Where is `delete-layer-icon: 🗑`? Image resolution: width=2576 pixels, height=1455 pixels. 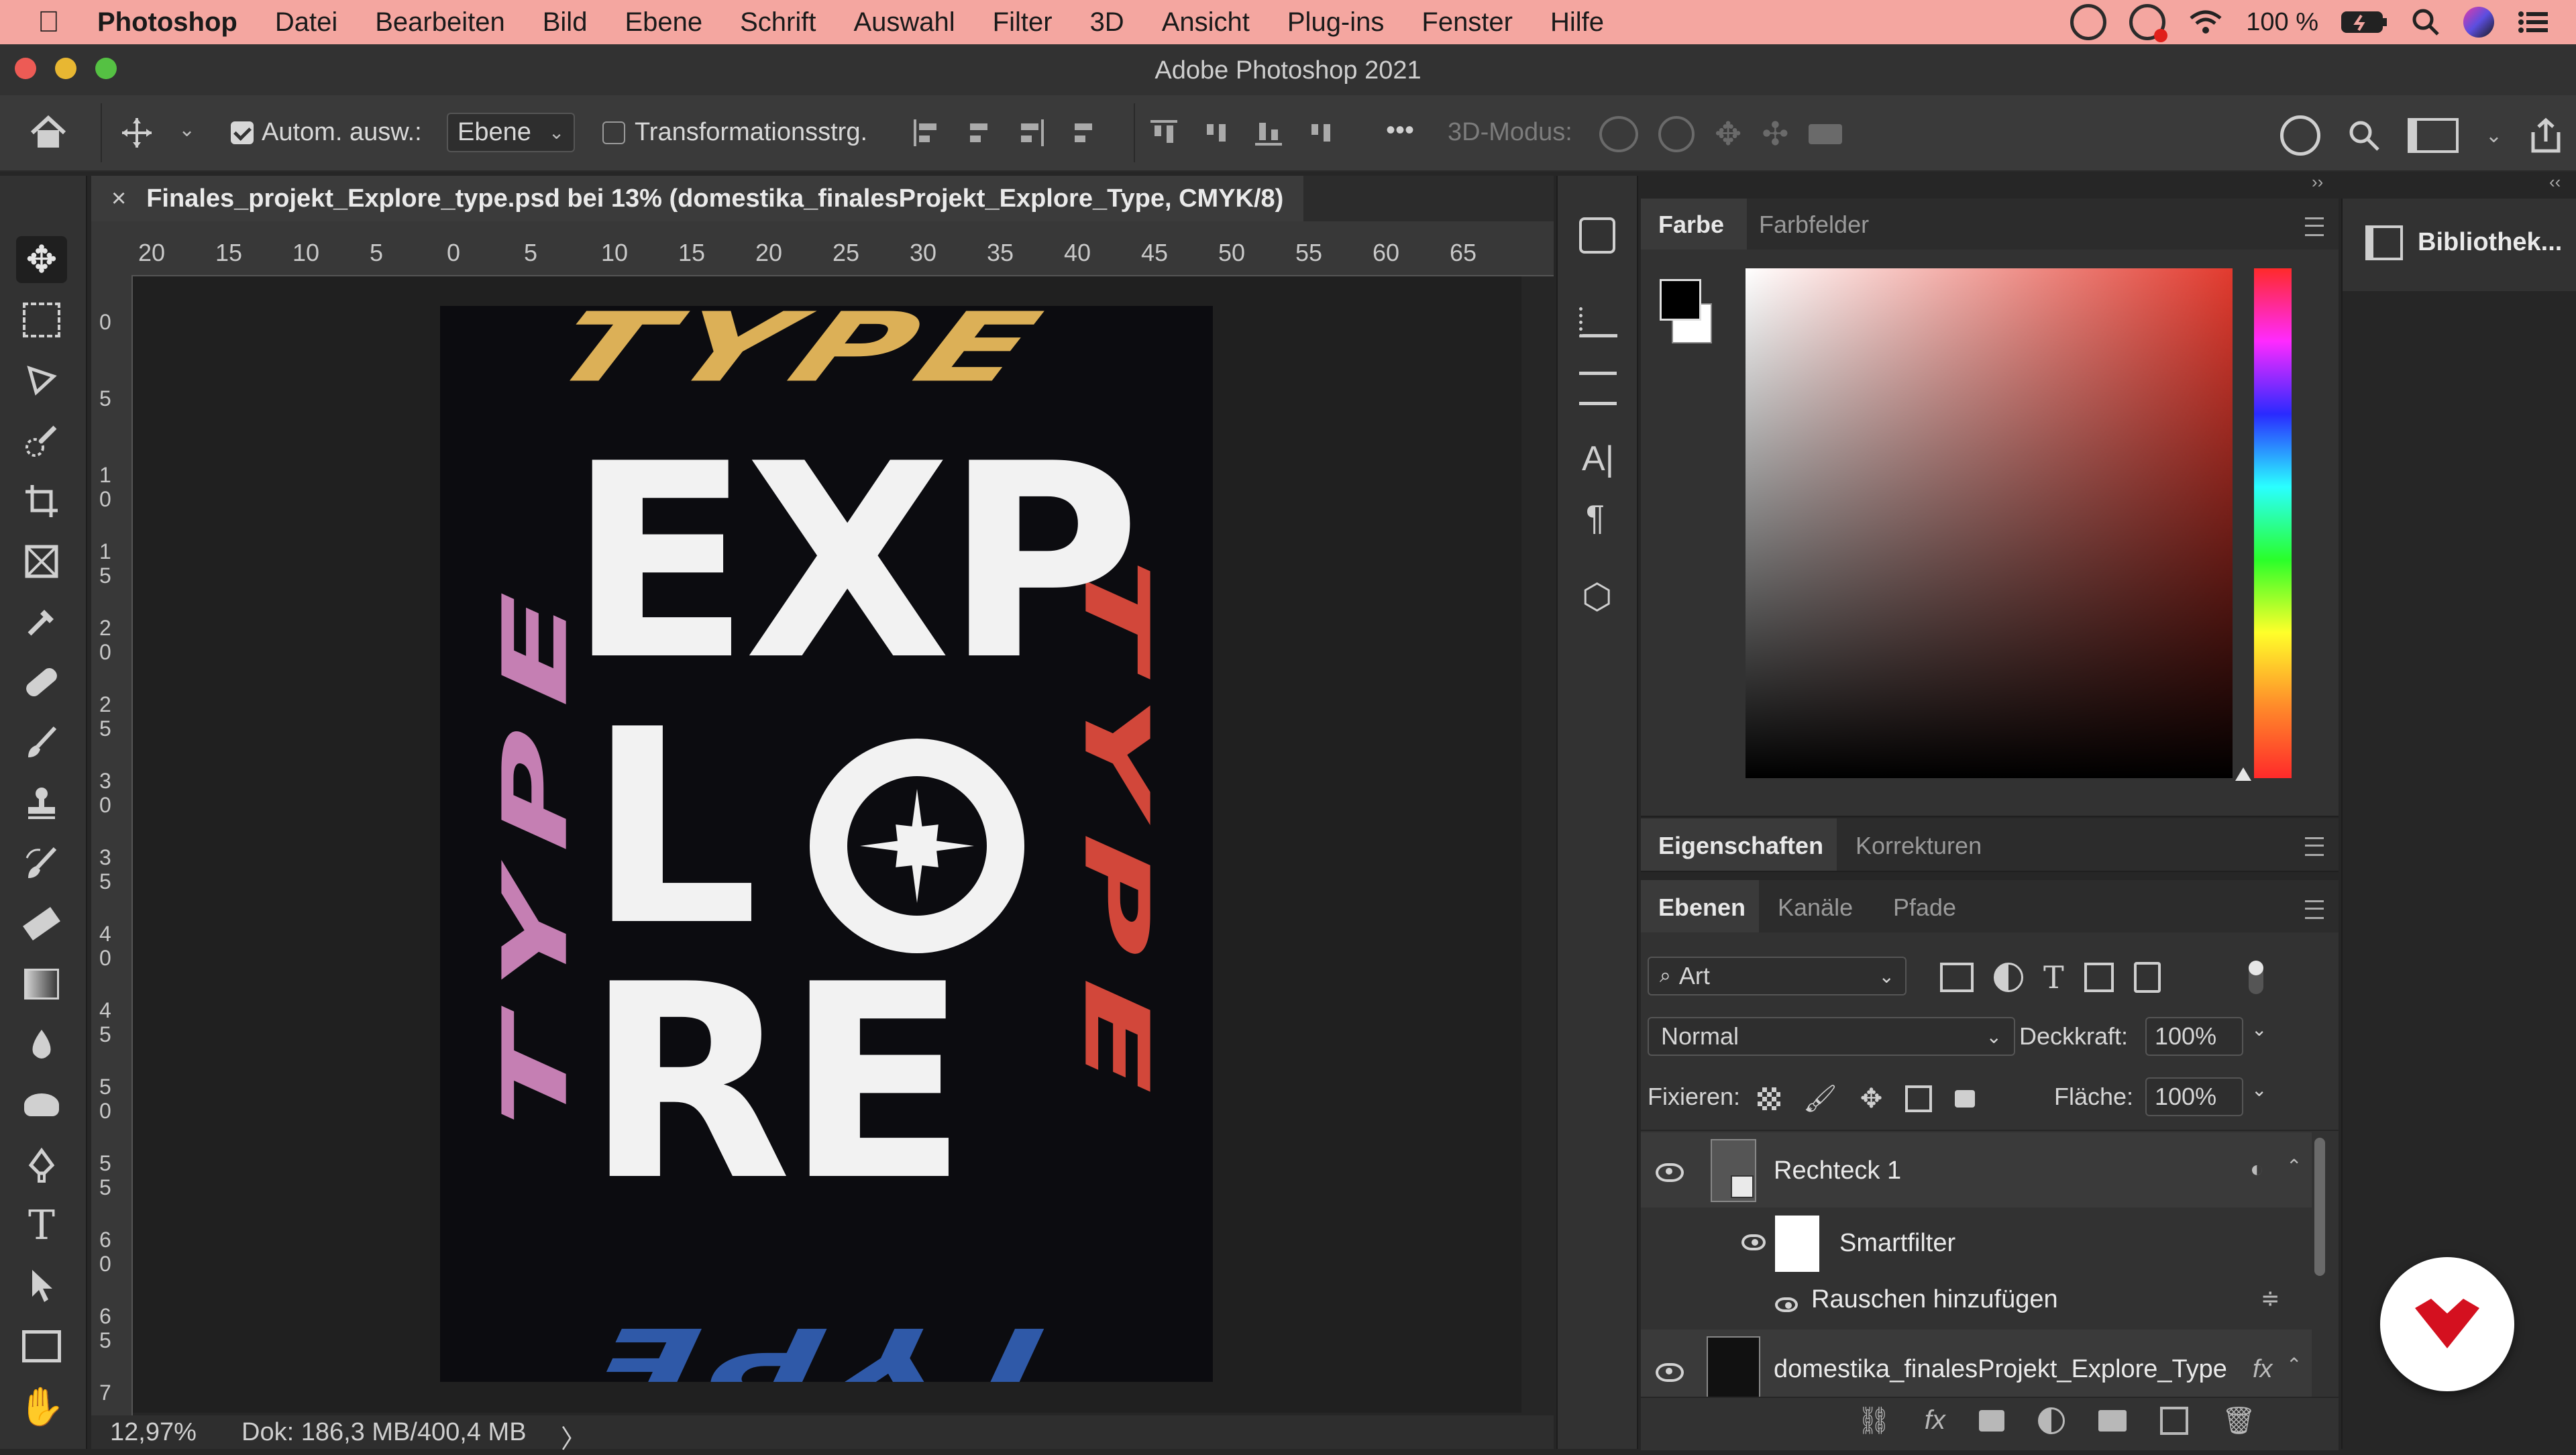 delete-layer-icon: 🗑 is located at coordinates (2239, 1420).